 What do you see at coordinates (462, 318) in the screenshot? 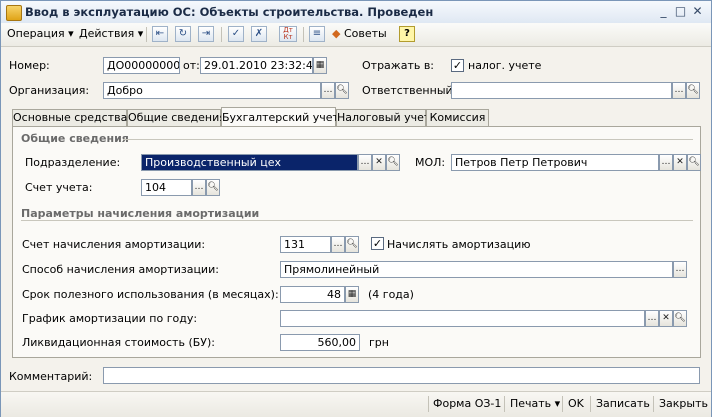
I see `schedule-field` at bounding box center [462, 318].